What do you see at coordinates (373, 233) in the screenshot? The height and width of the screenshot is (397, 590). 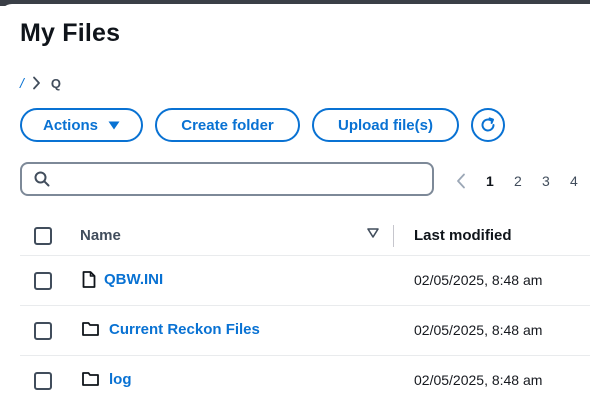 I see `sort-descending-icon` at bounding box center [373, 233].